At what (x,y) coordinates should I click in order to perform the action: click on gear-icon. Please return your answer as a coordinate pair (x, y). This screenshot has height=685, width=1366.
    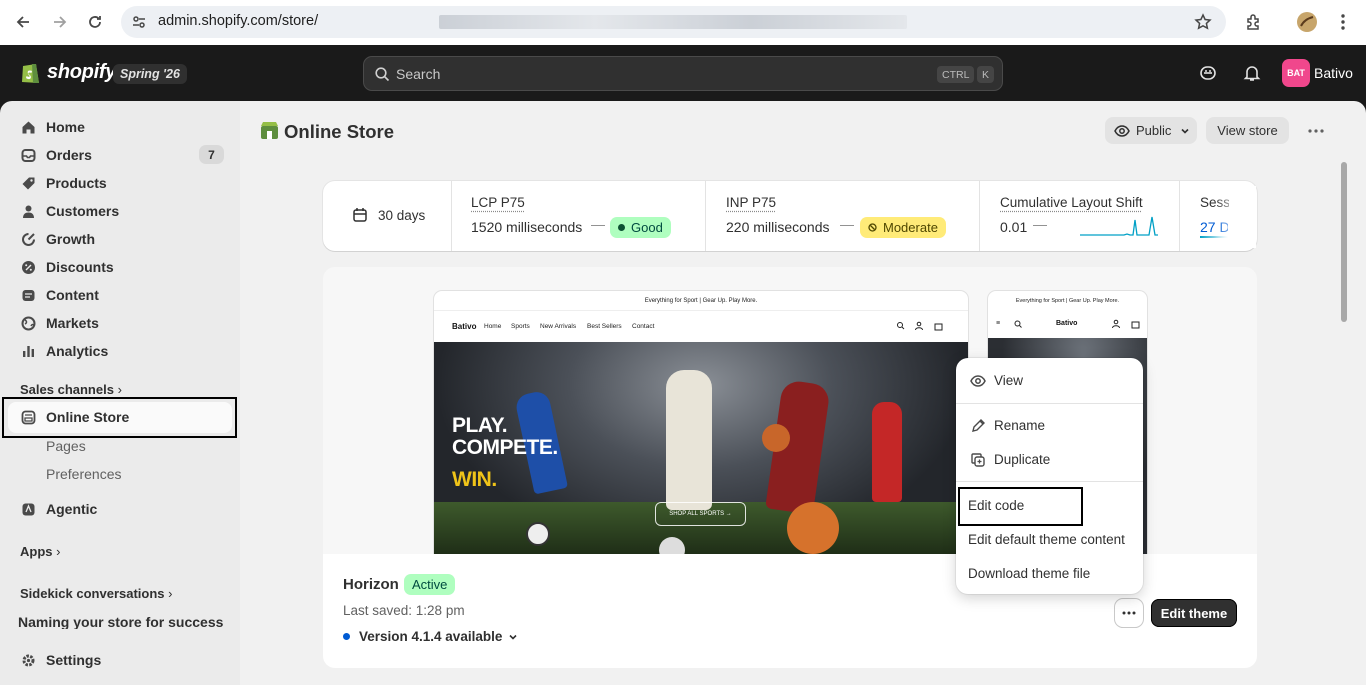
    Looking at the image, I should click on (28, 660).